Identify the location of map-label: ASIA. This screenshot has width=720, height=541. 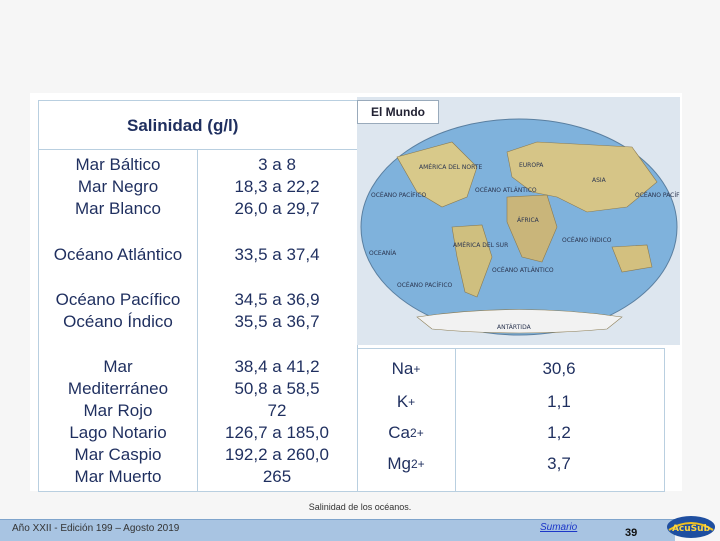
(599, 180).